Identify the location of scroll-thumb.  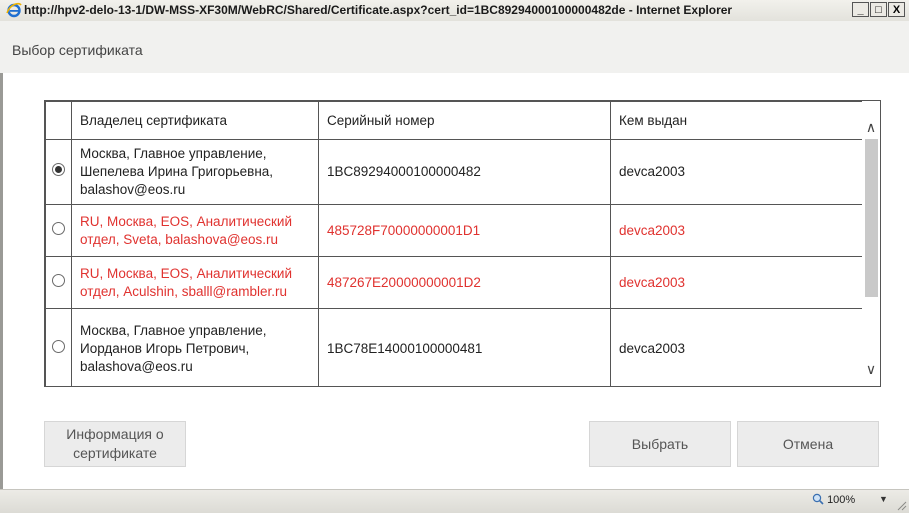
(871, 218).